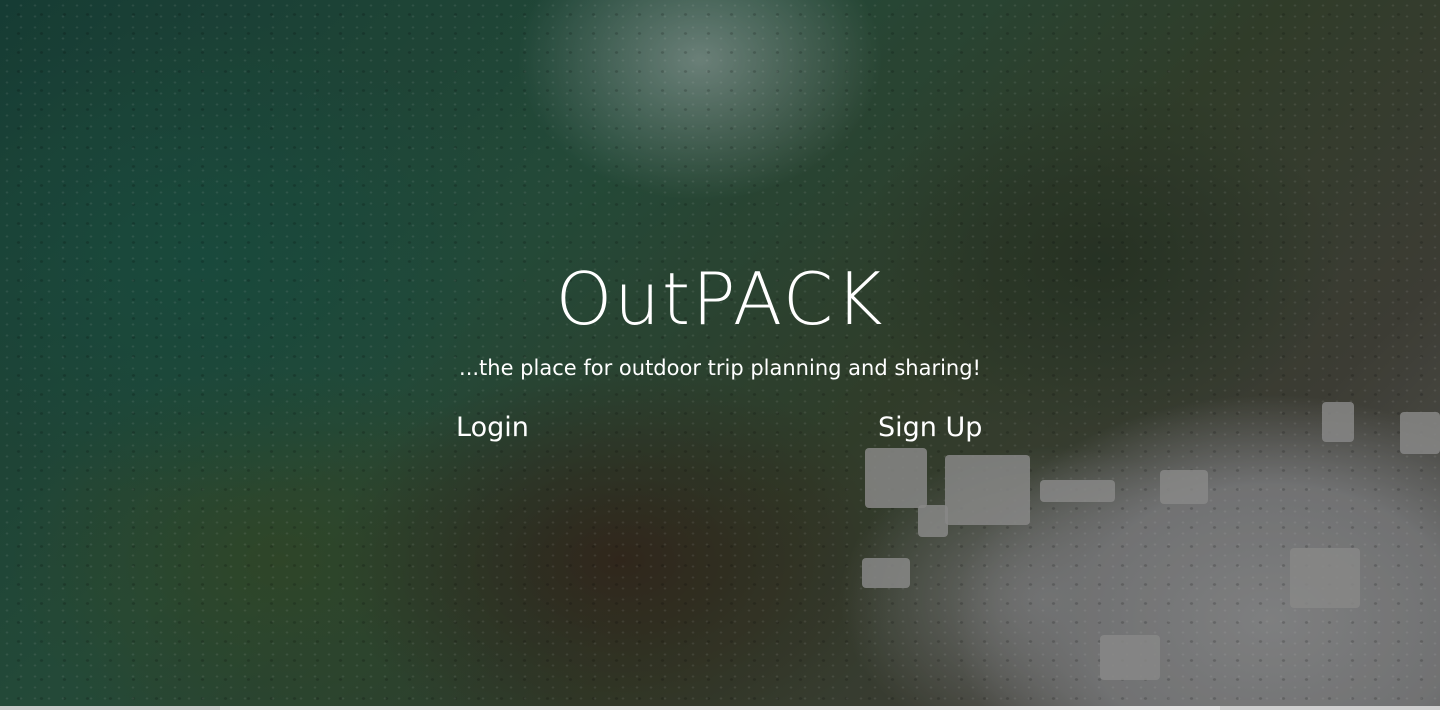 The width and height of the screenshot is (1440, 710). I want to click on signup-link: Sign Up, so click(930, 428).